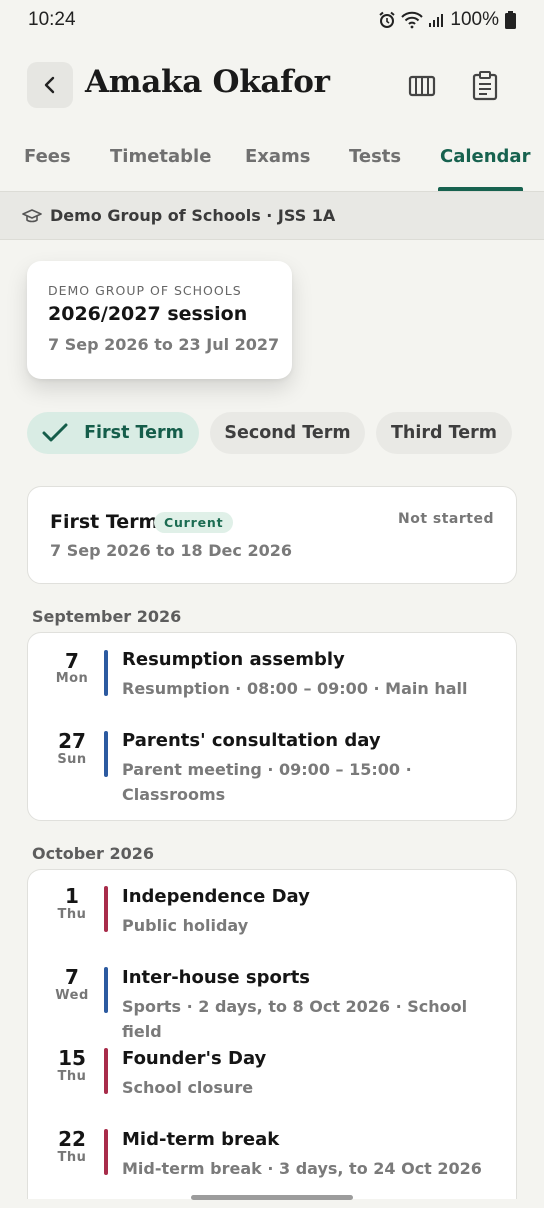 The width and height of the screenshot is (544, 1208). What do you see at coordinates (436, 20) in the screenshot?
I see `signal-icon` at bounding box center [436, 20].